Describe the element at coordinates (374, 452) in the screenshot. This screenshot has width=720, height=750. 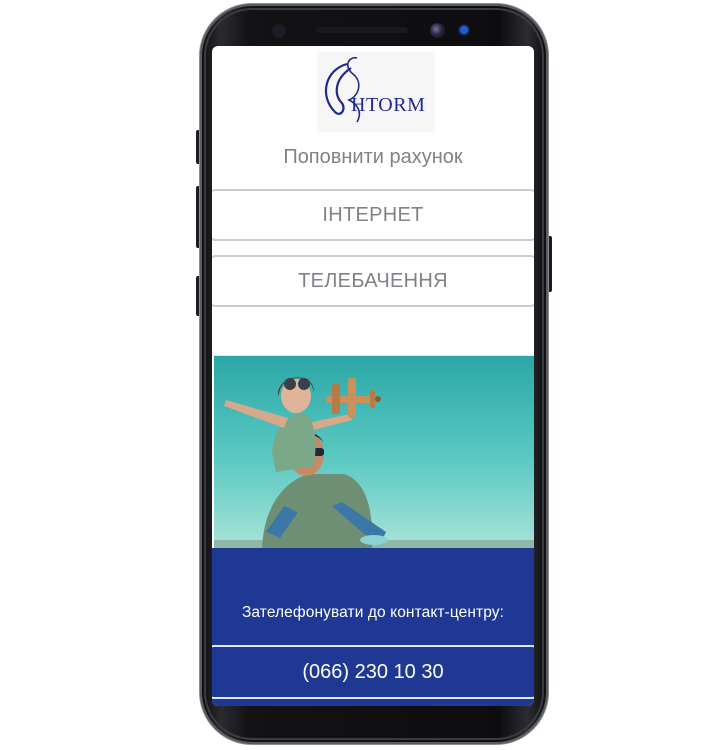
I see `hero-image` at that location.